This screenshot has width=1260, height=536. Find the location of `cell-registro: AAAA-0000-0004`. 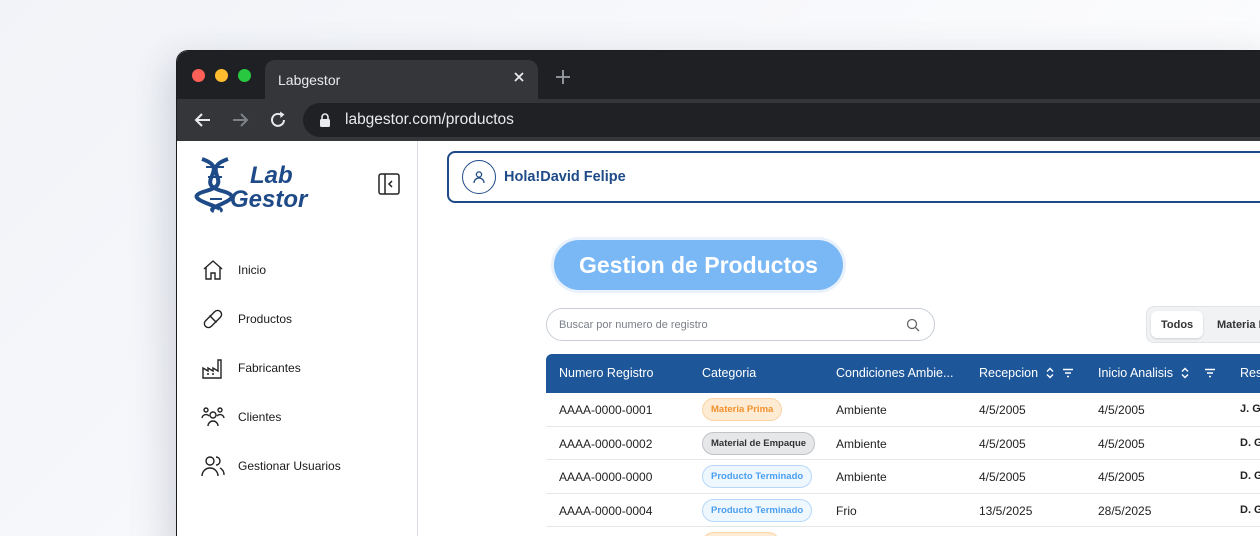

cell-registro: AAAA-0000-0004 is located at coordinates (606, 510).